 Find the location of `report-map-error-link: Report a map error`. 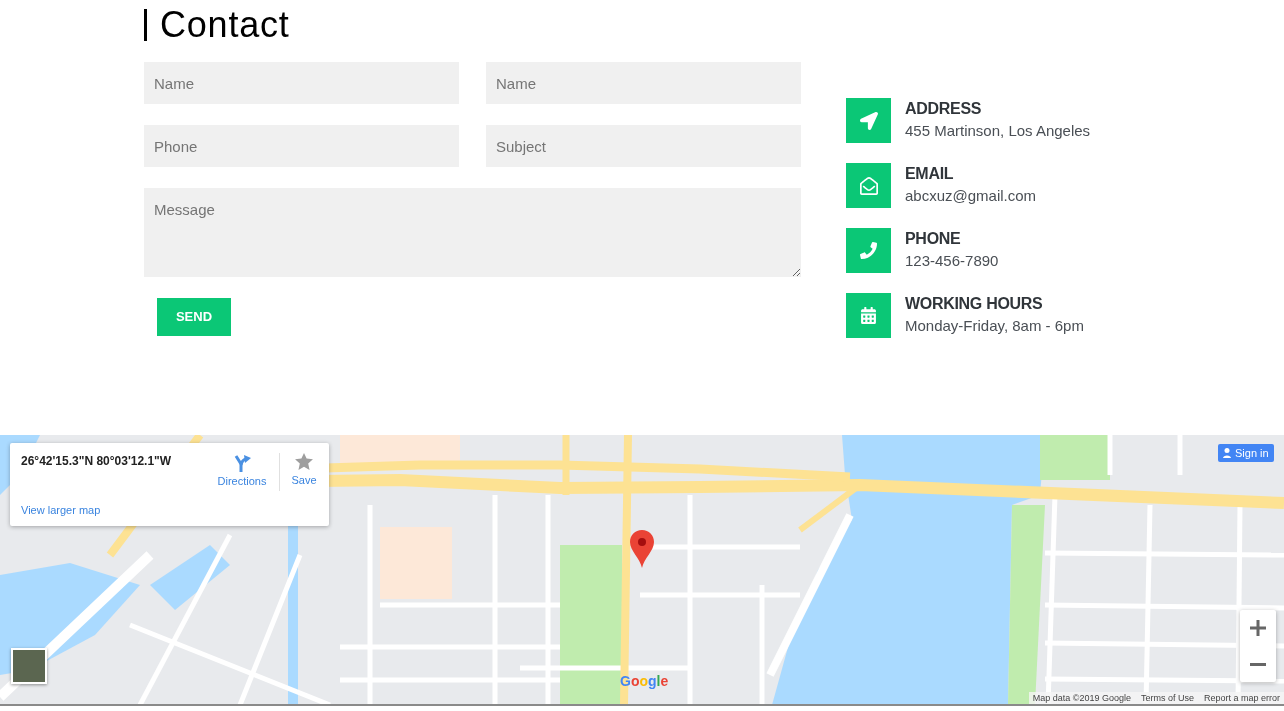

report-map-error-link: Report a map error is located at coordinates (1241, 698).